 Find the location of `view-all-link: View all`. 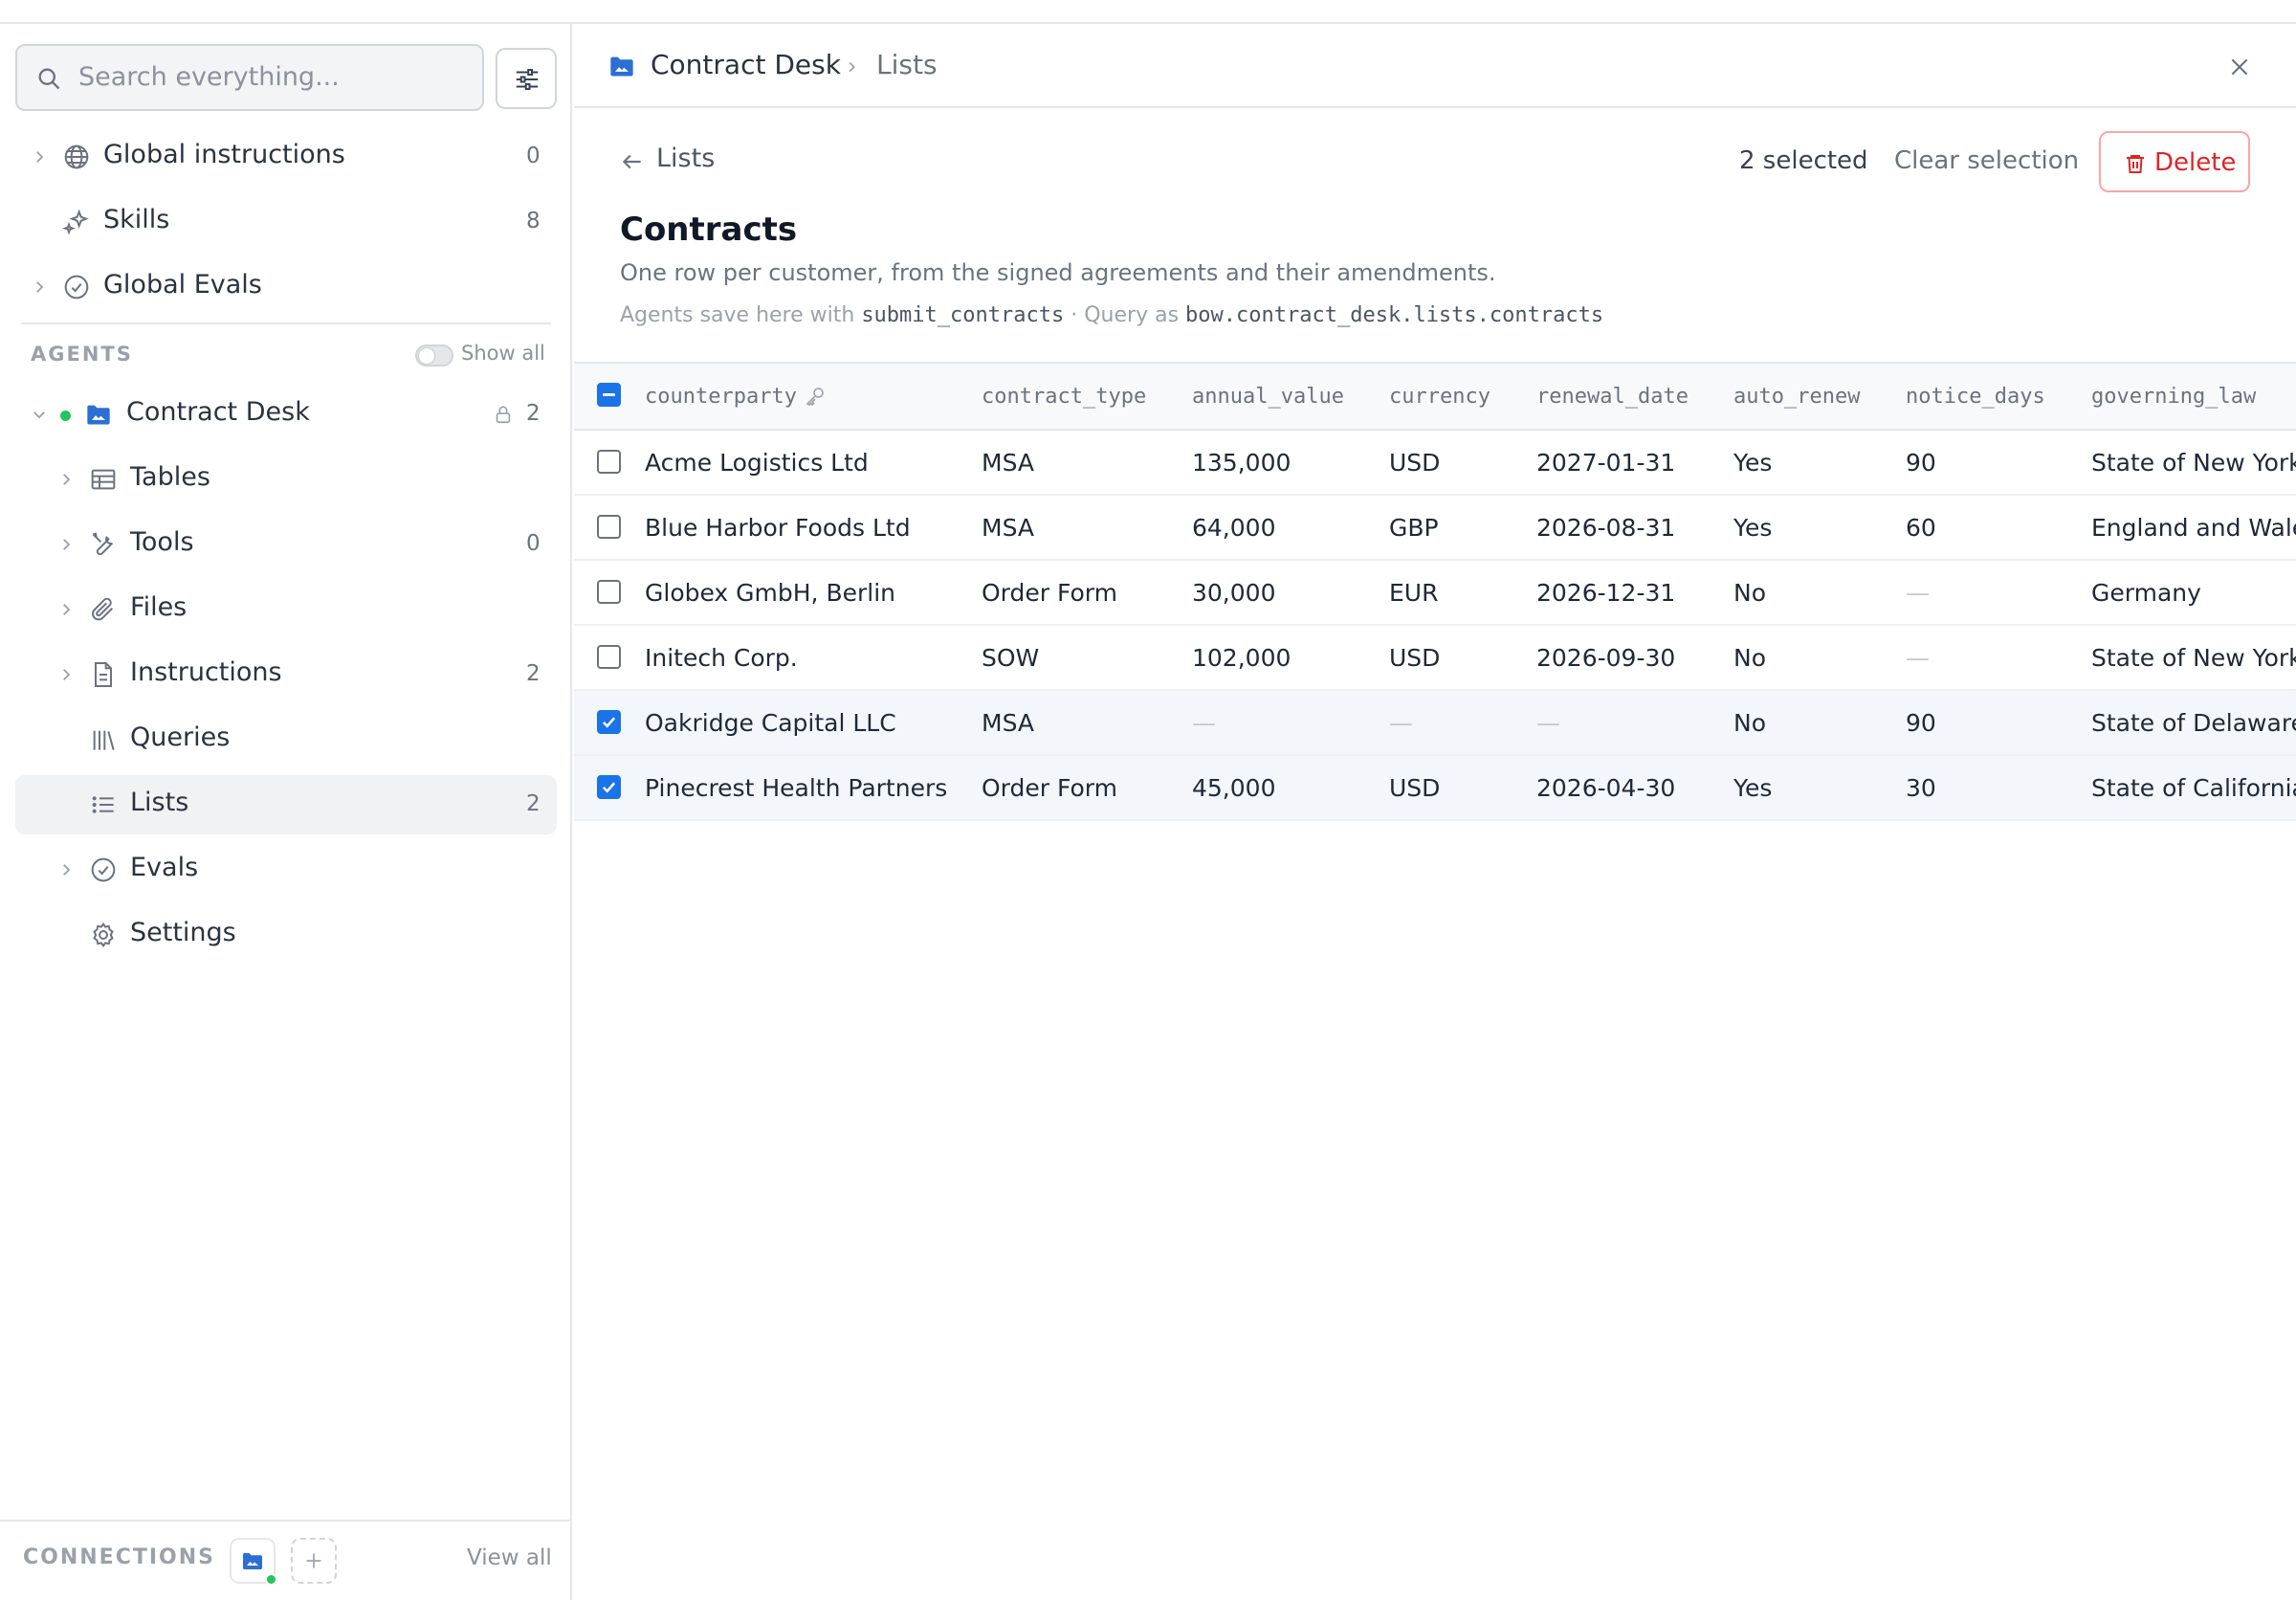

view-all-link: View all is located at coordinates (509, 1557).